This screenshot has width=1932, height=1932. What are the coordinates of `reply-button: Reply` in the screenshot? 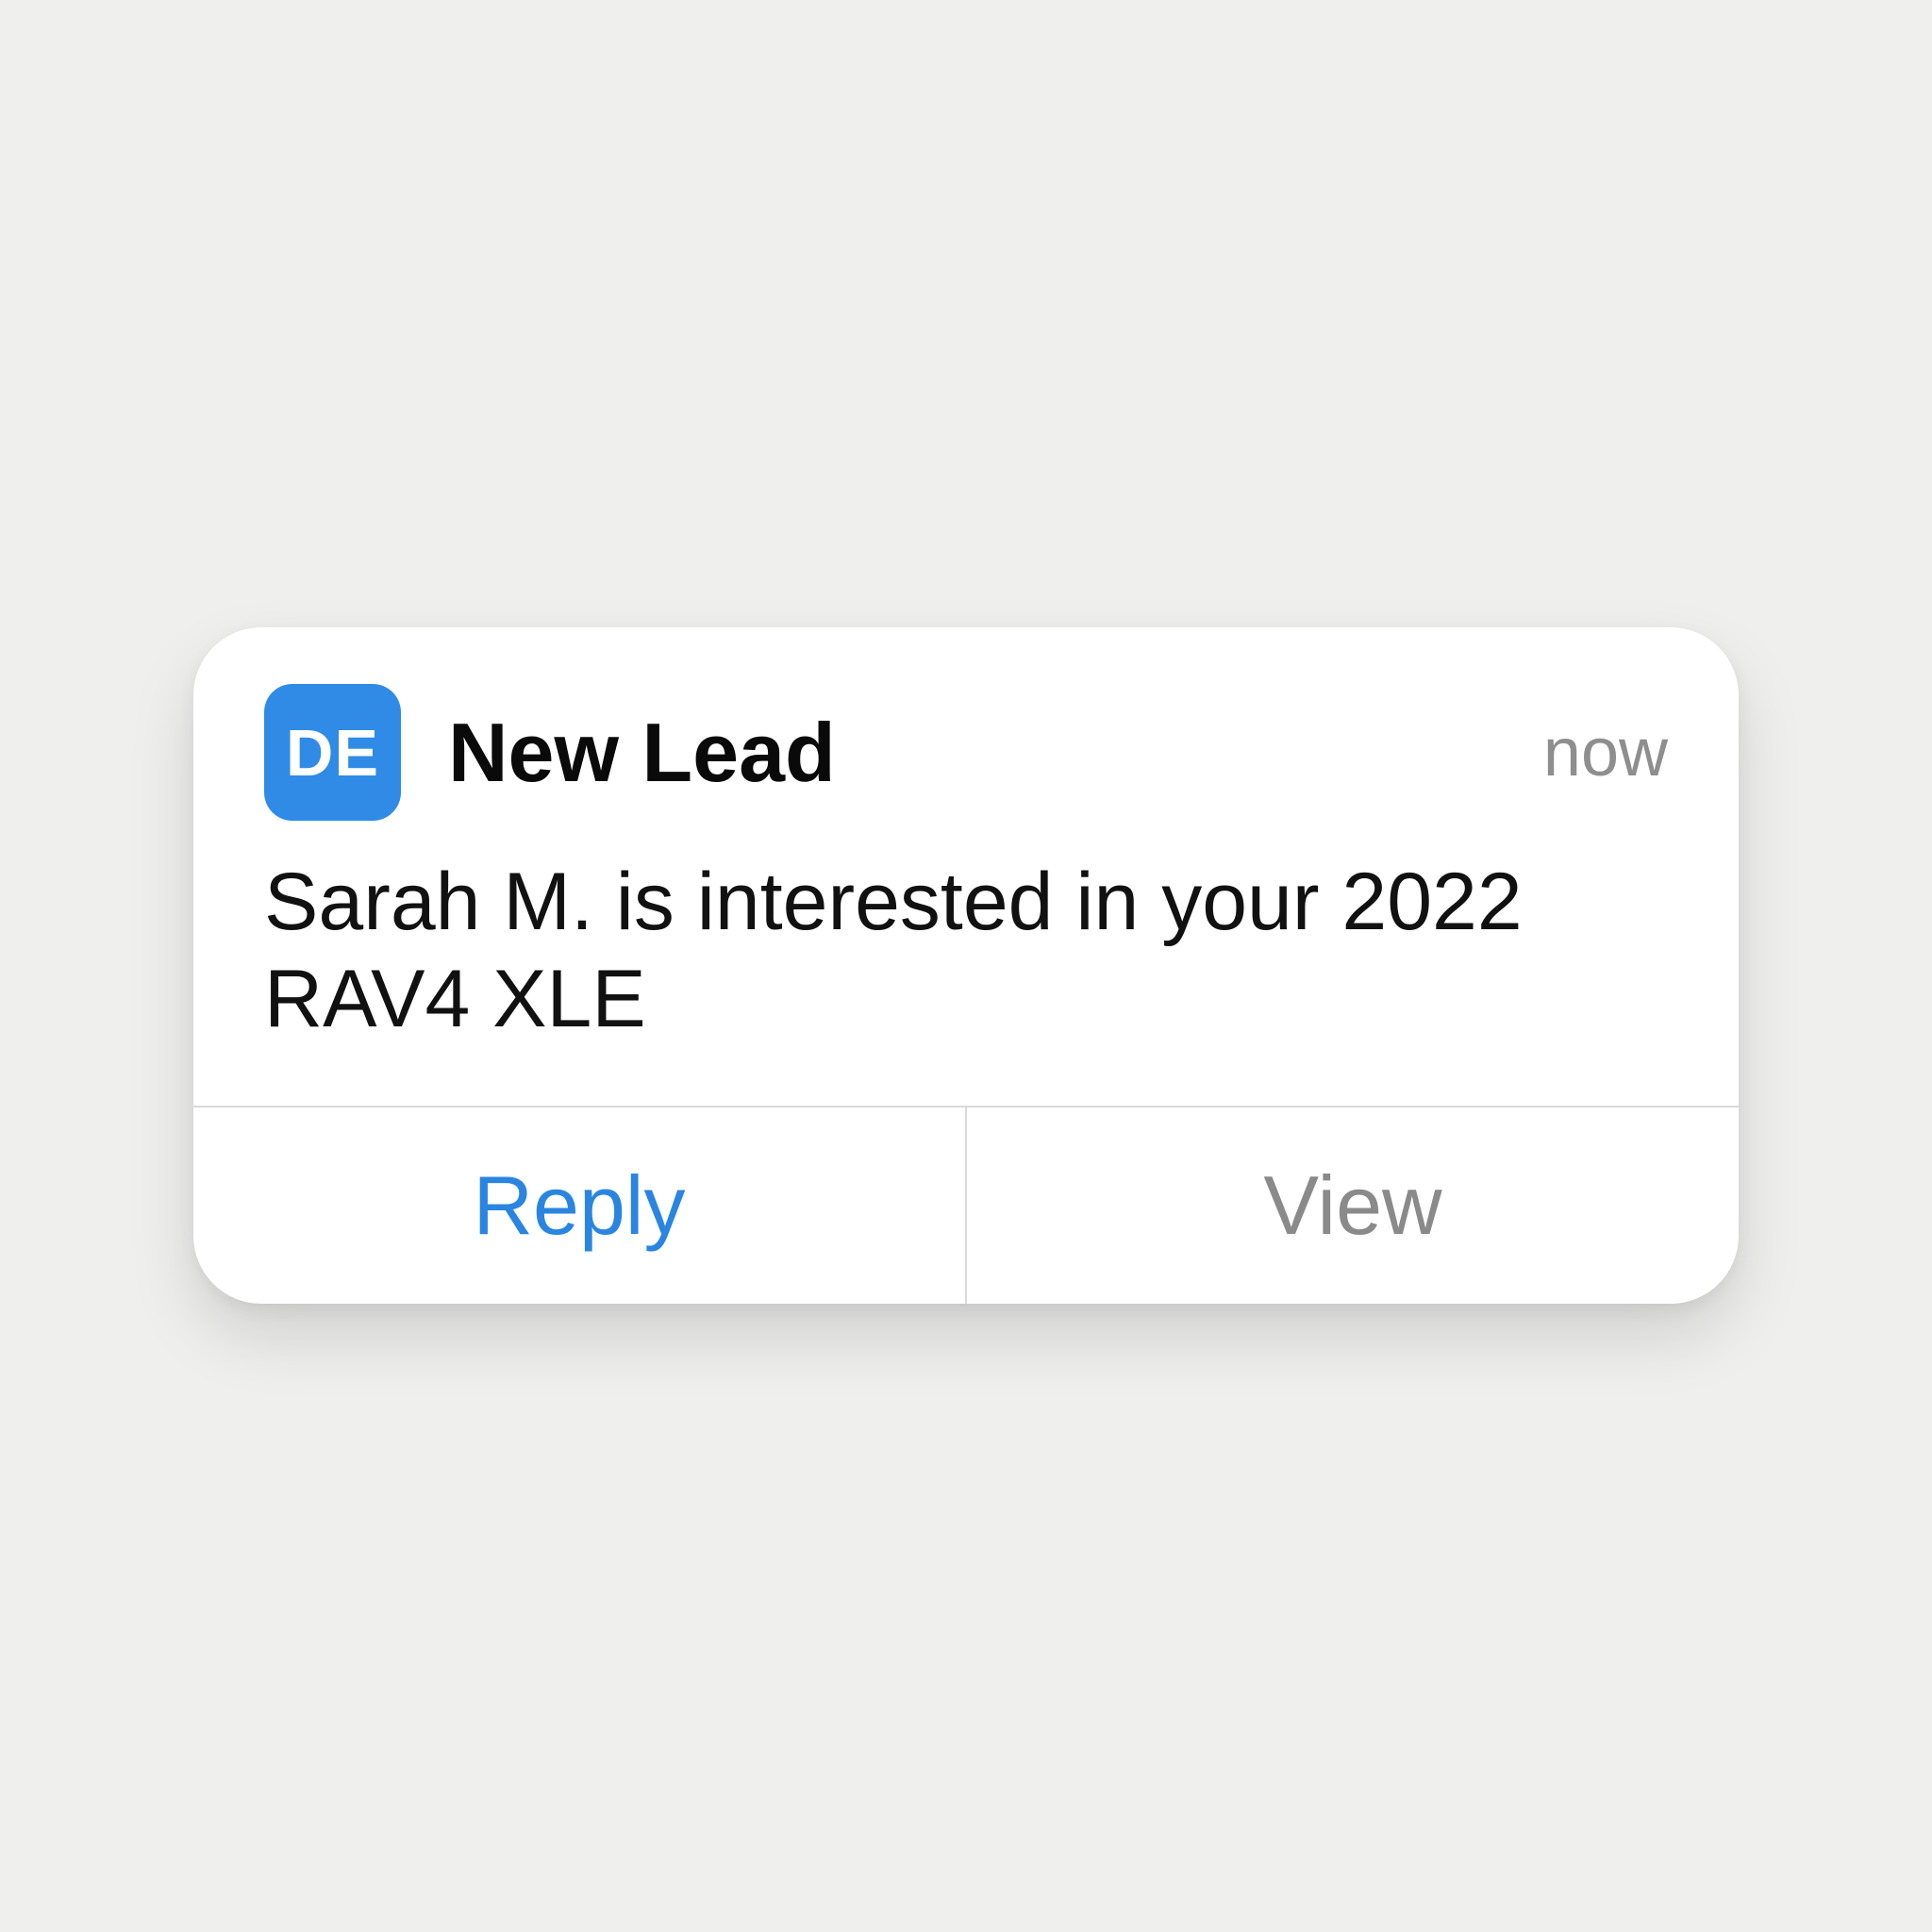 It's located at (579, 1206).